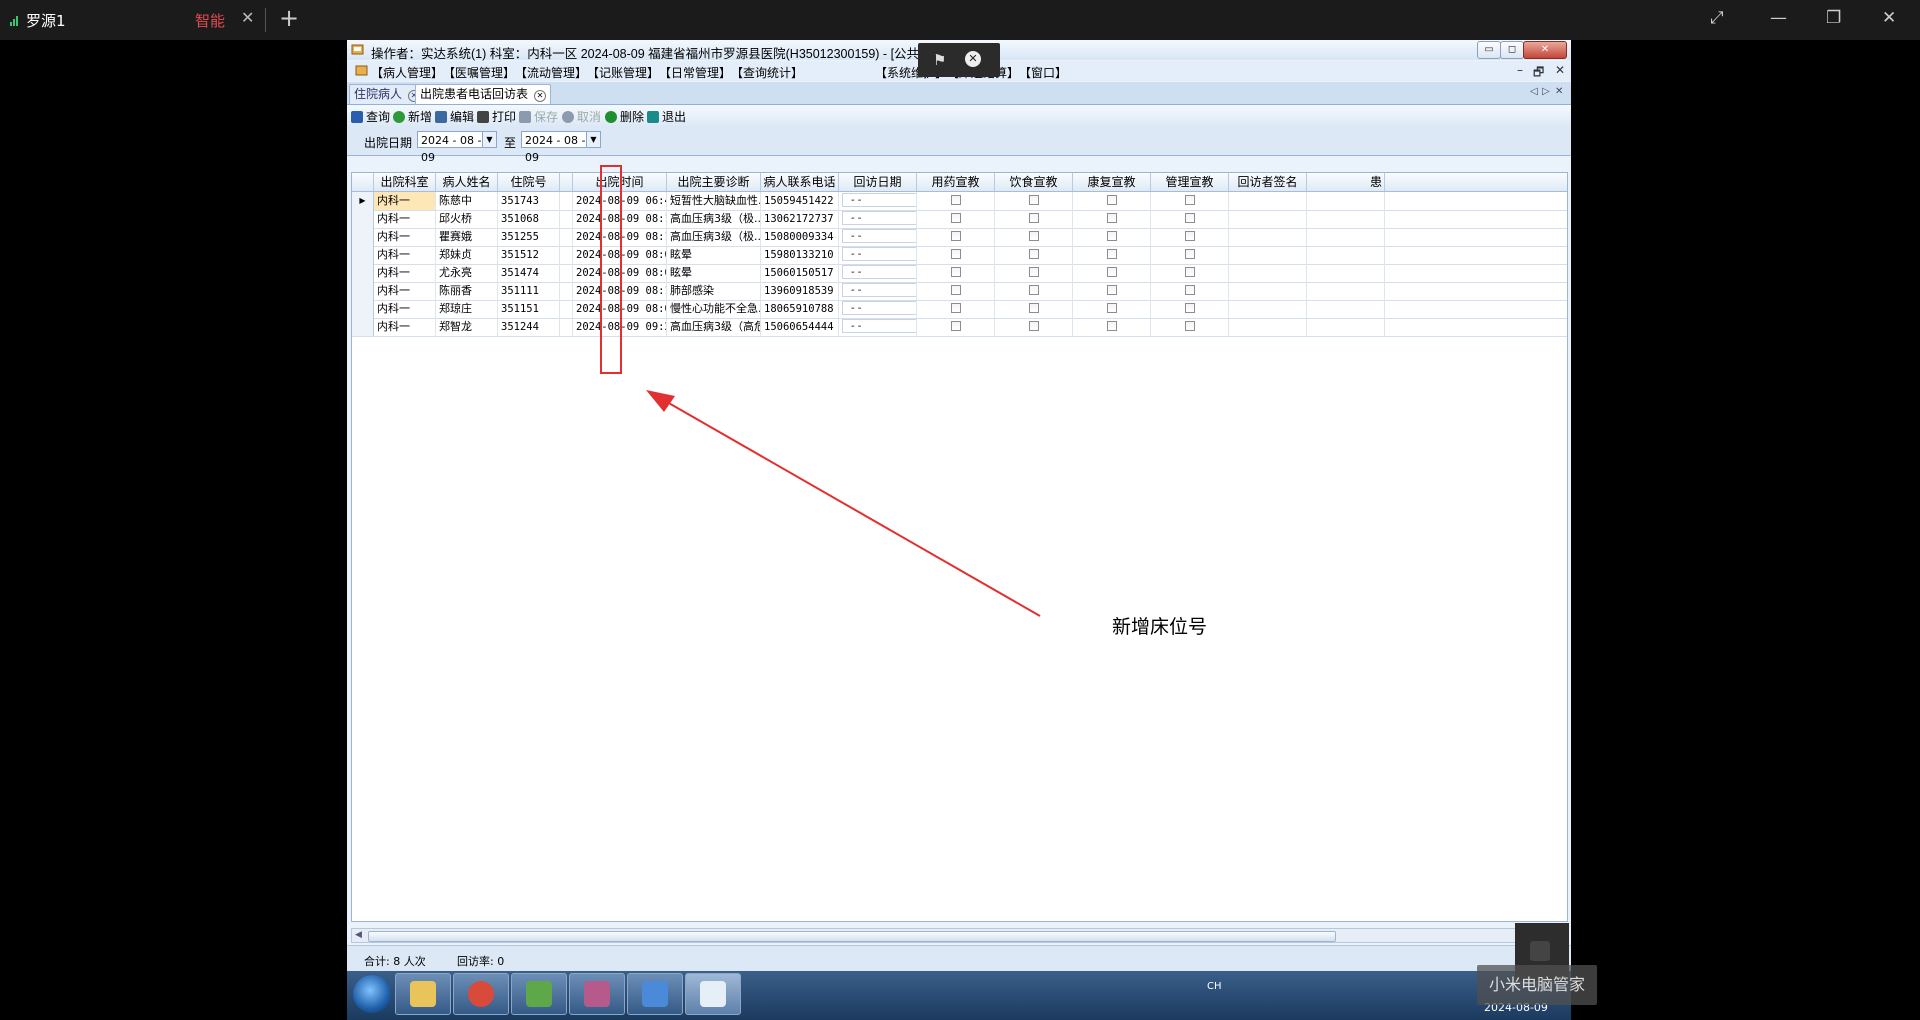  Describe the element at coordinates (843, 503) in the screenshot. I see `annotation-arrow` at that location.